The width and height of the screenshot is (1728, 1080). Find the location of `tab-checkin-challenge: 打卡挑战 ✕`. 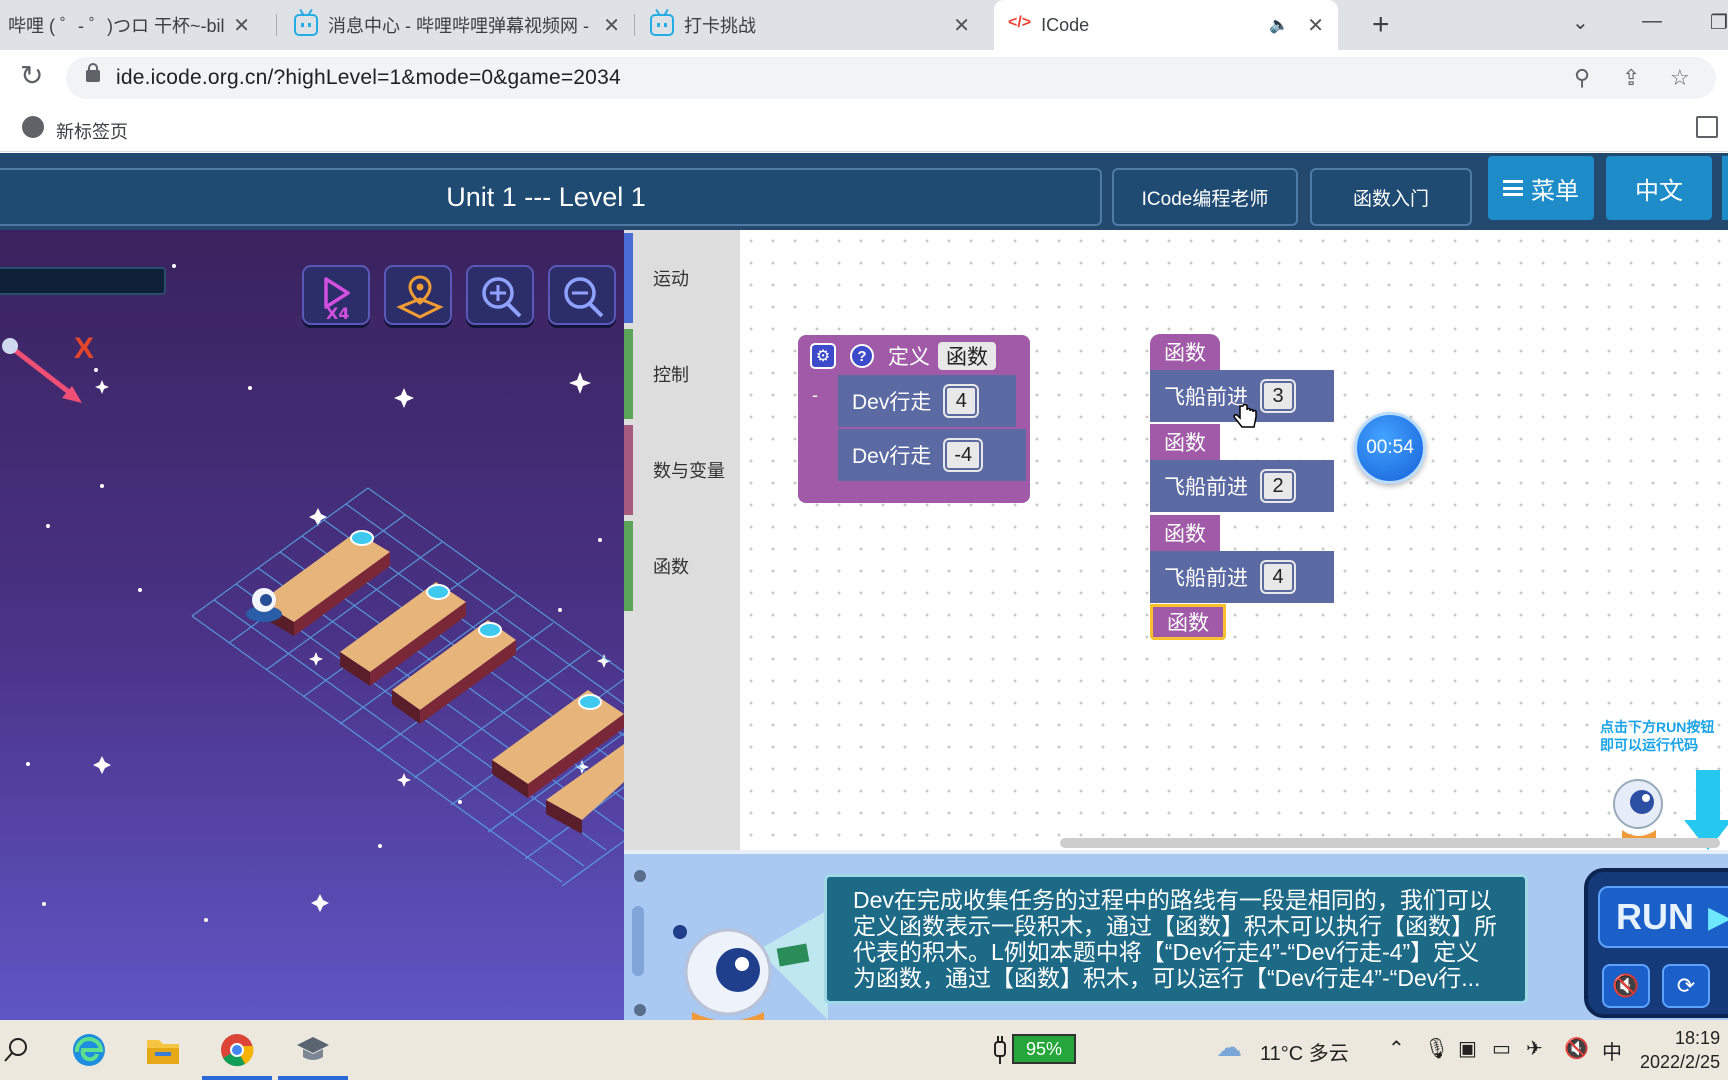

tab-checkin-challenge: 打卡挑战 ✕ is located at coordinates (810, 25).